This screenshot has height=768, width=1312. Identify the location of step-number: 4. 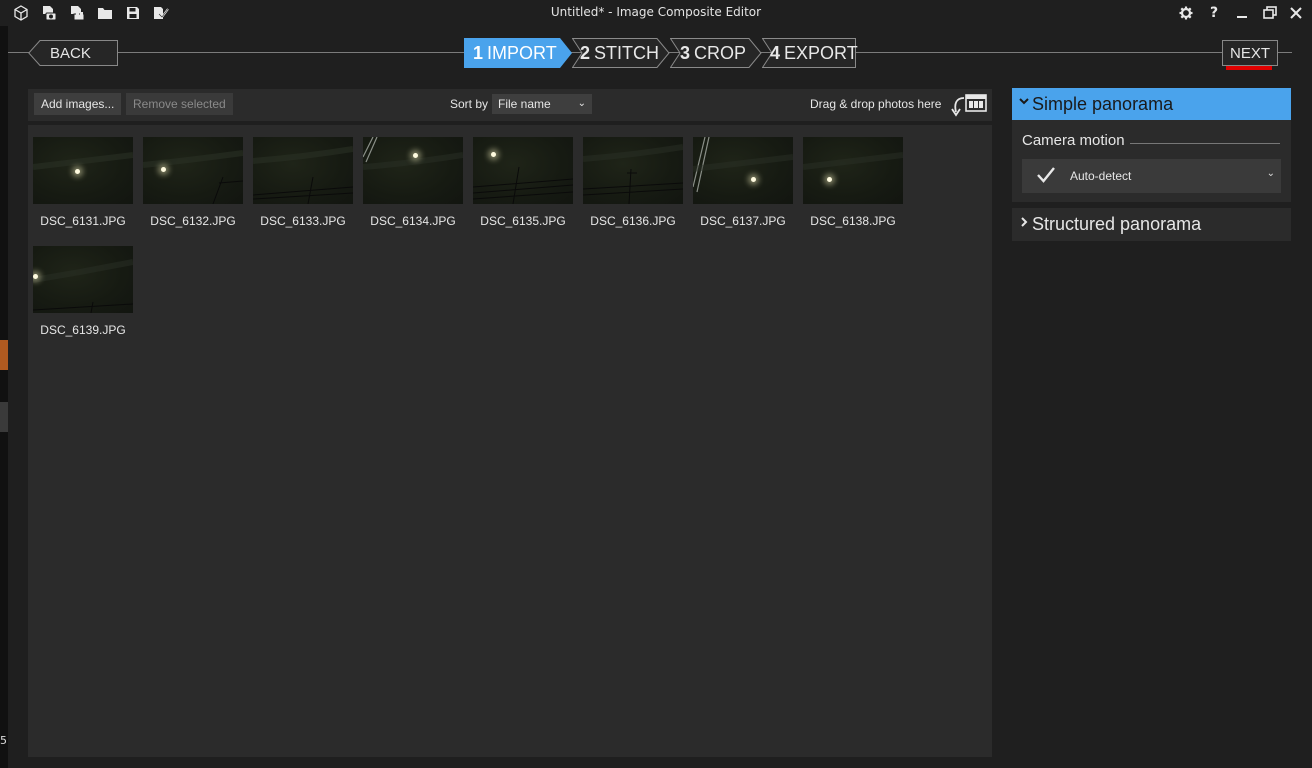
(775, 53).